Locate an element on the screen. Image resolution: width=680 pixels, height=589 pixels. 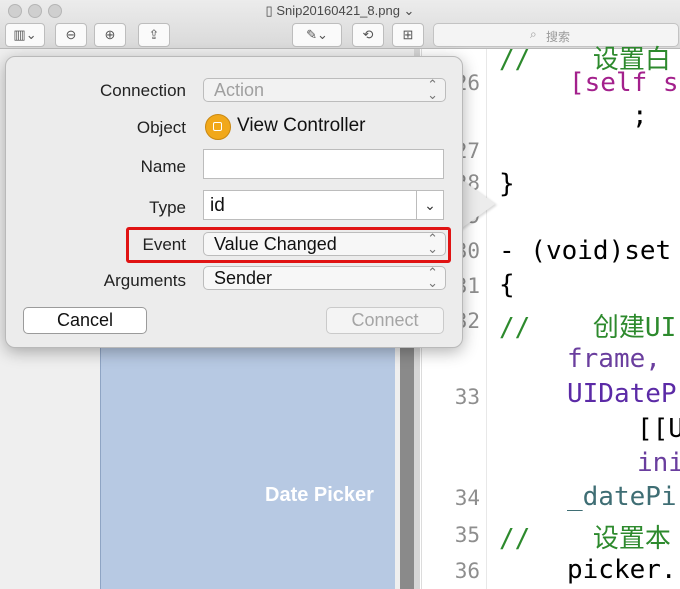
zoom-out-button: ⊖ is located at coordinates (71, 35).